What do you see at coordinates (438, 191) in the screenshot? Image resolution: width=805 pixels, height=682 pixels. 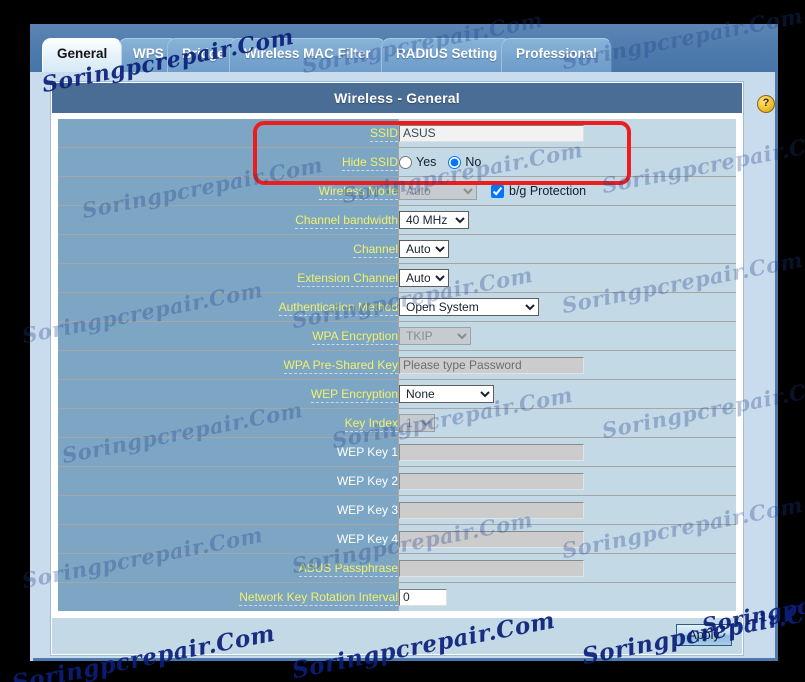 I see `wireless-mode-select: Auto` at bounding box center [438, 191].